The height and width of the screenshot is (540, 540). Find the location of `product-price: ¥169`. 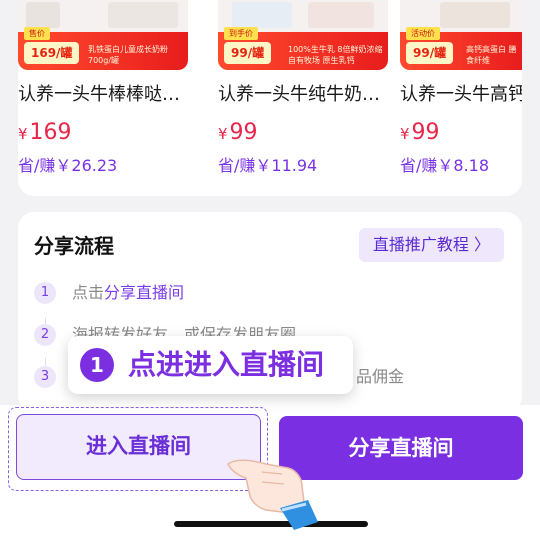

product-price: ¥169 is located at coordinates (45, 133).